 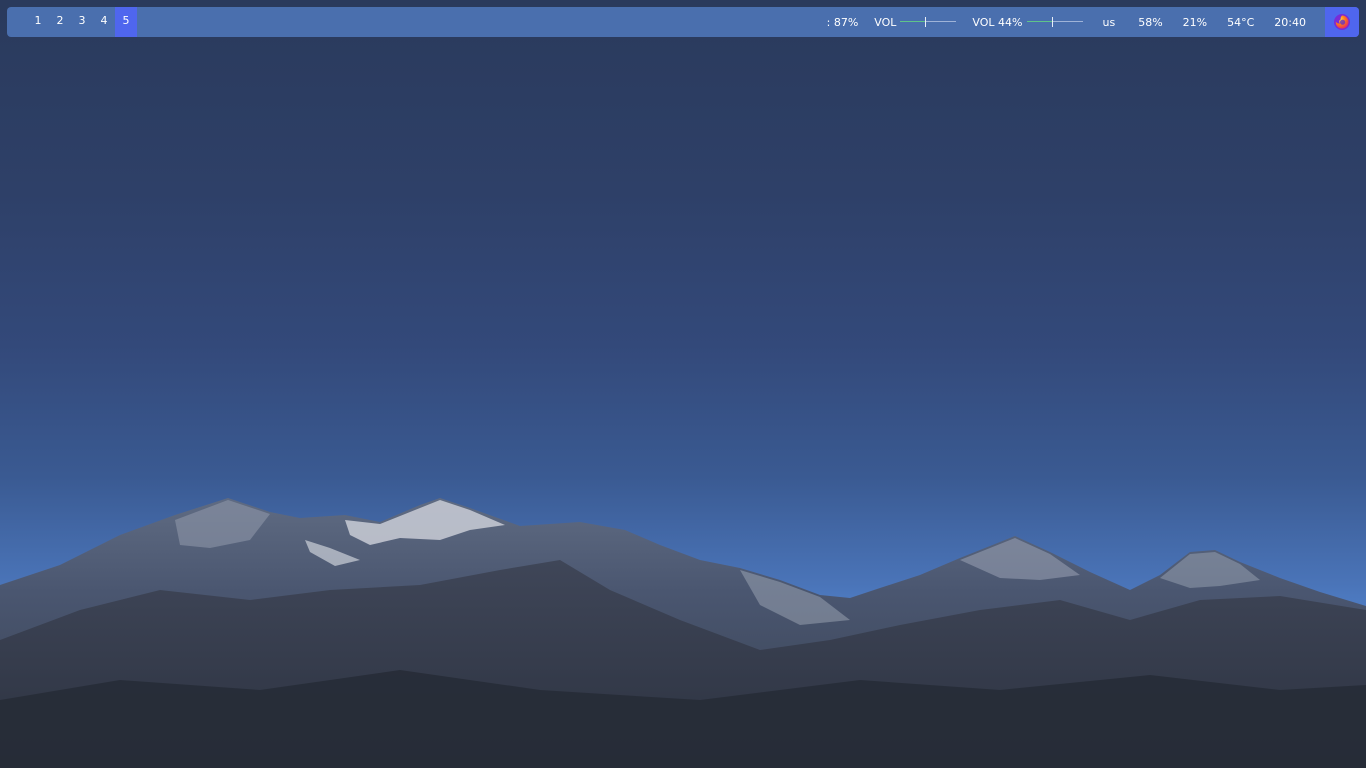 I want to click on volume-1-fill, so click(x=913, y=21).